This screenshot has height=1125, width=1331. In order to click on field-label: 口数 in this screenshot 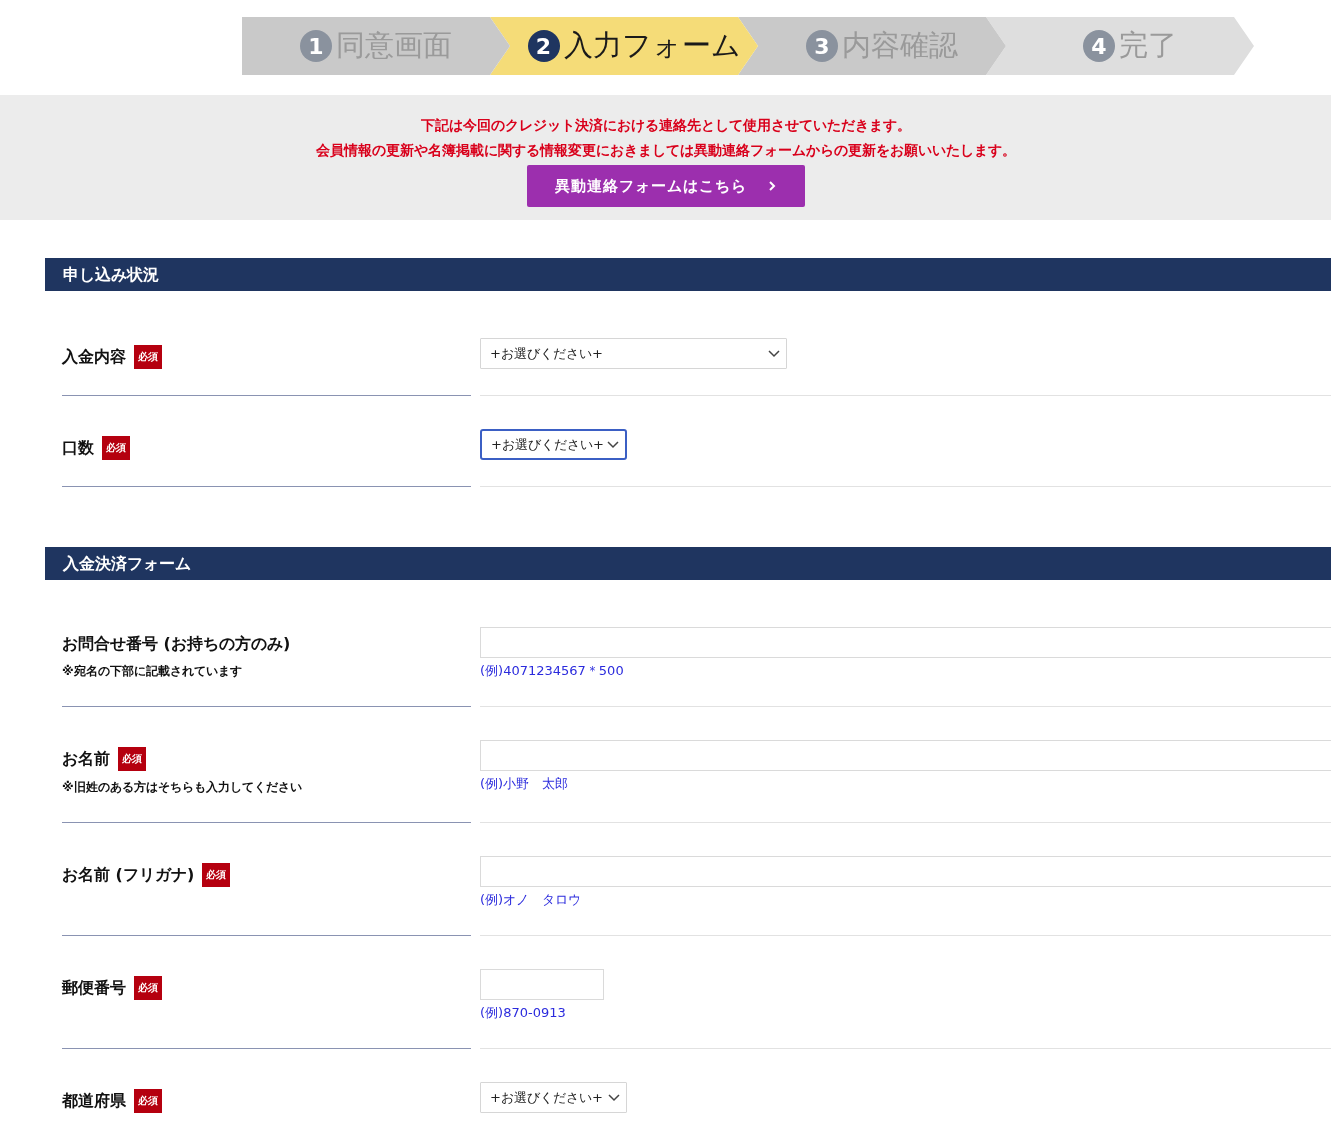, I will do `click(78, 448)`.